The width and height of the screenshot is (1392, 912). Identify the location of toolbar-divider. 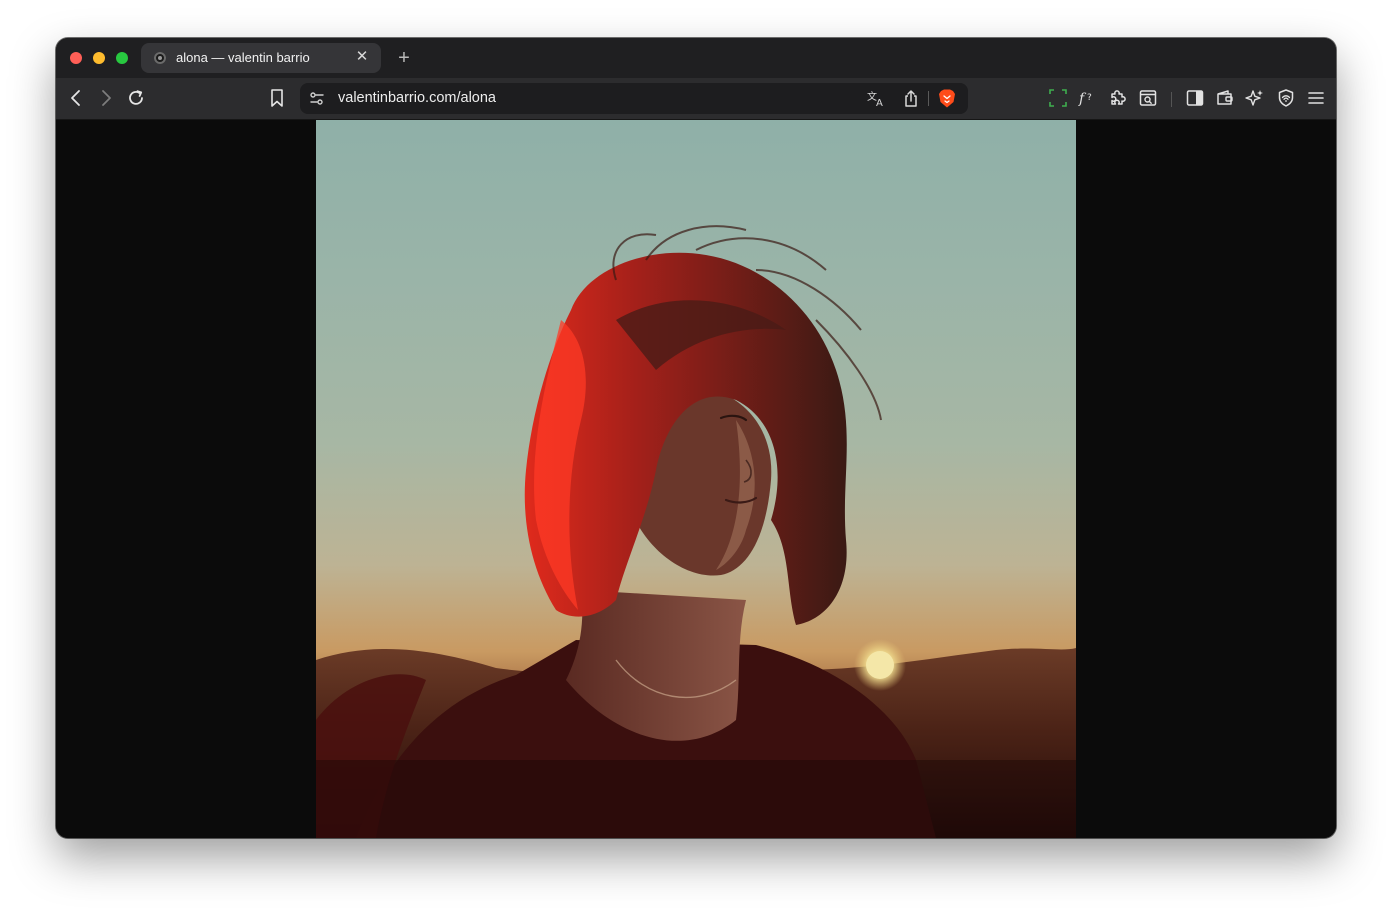
(1171, 99).